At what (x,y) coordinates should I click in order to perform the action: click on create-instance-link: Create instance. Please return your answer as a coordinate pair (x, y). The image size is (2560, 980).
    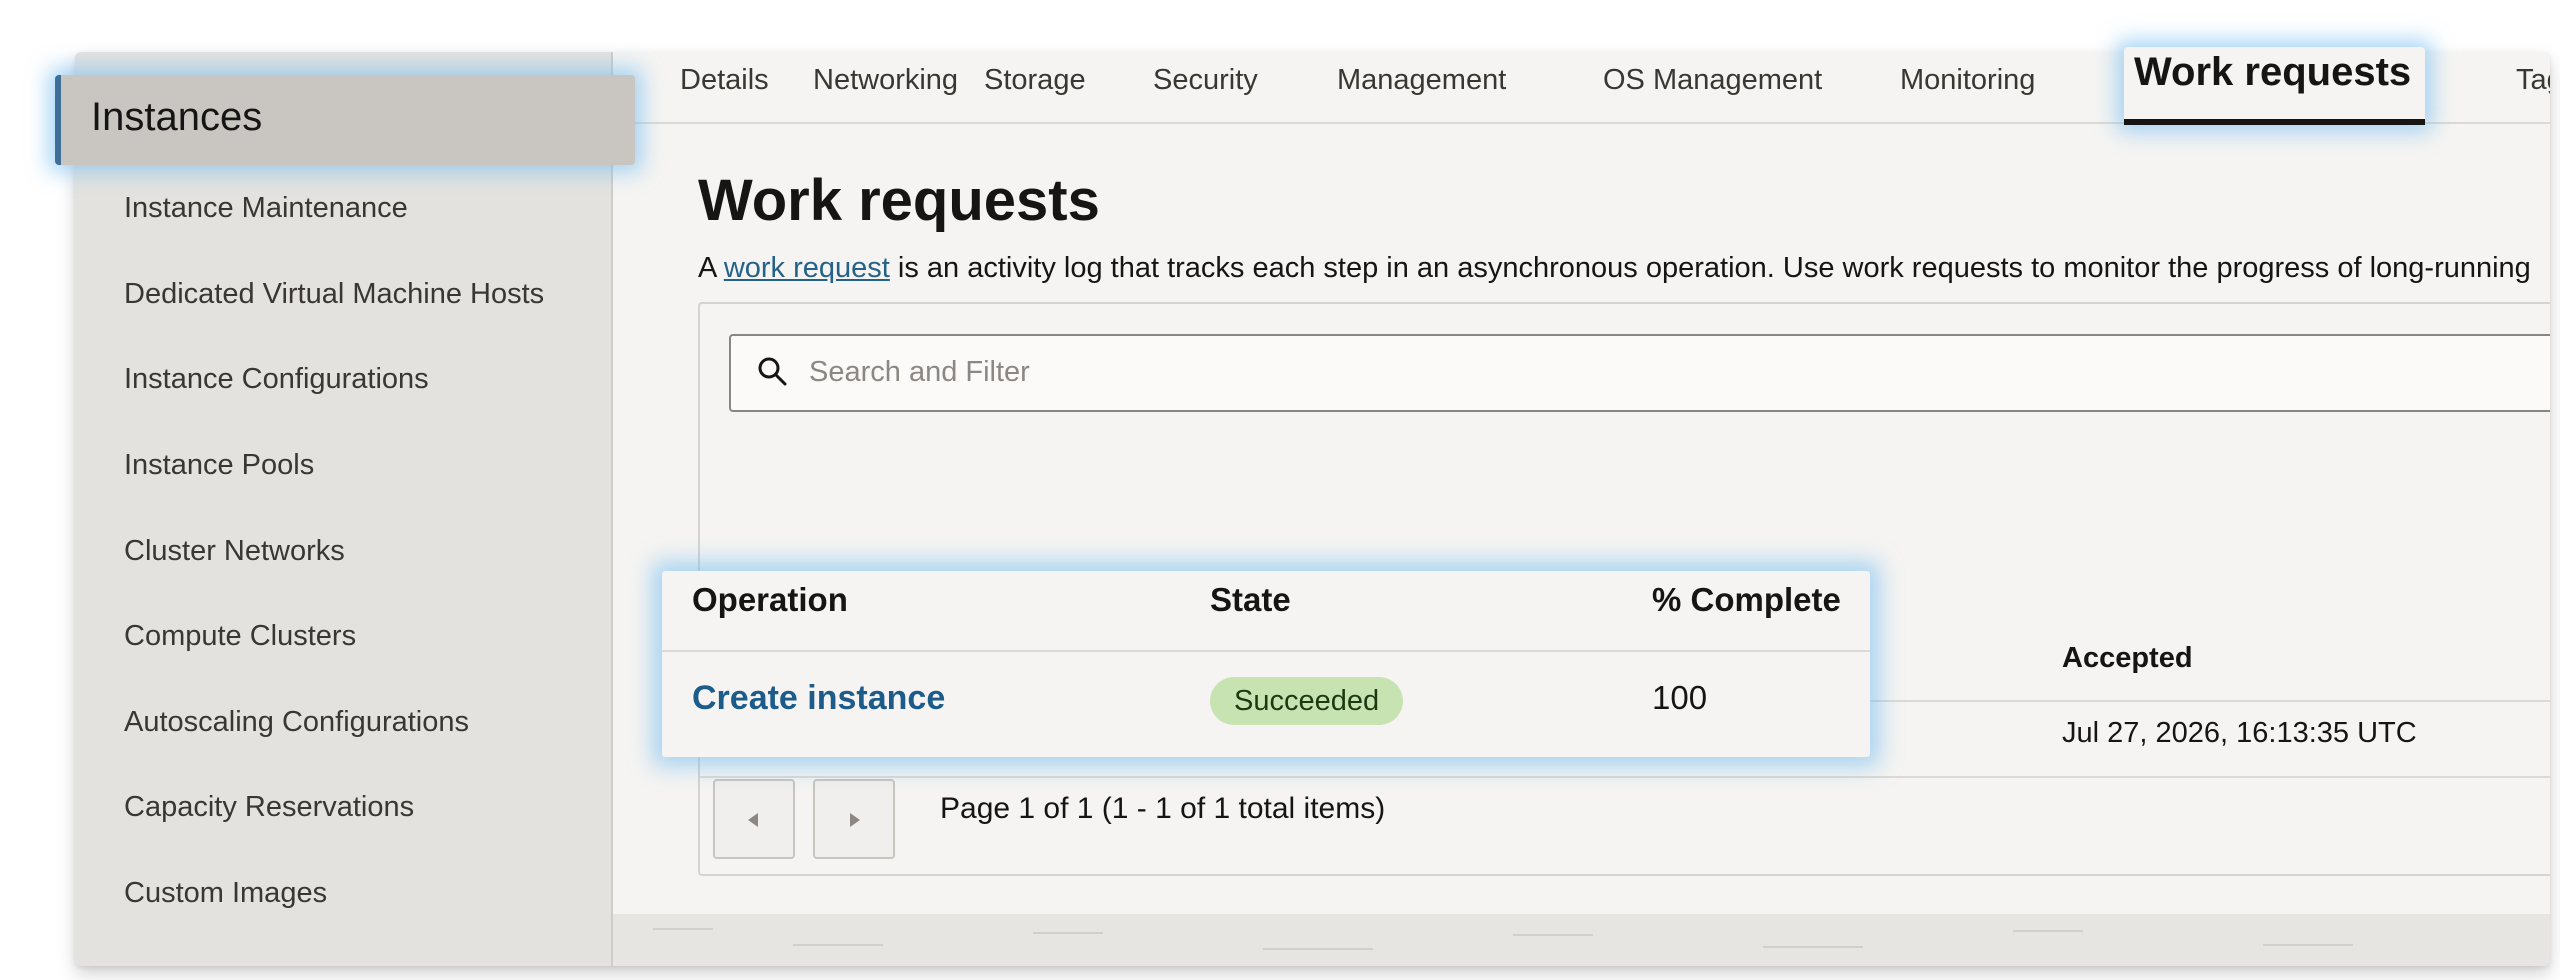
    Looking at the image, I should click on (818, 698).